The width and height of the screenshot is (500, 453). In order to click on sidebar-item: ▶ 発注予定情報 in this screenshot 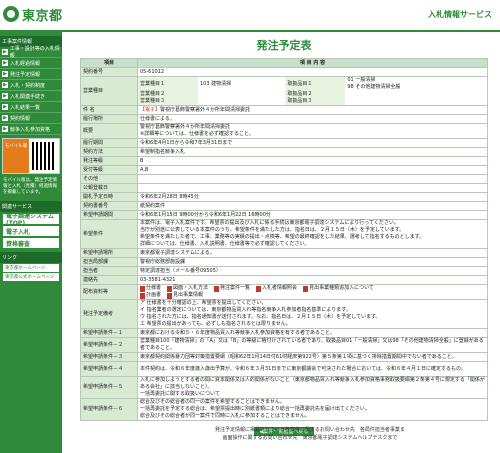, I will do `click(31, 74)`.